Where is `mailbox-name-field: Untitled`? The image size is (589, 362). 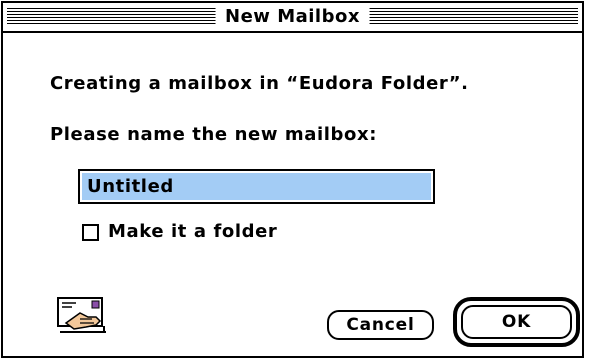 mailbox-name-field: Untitled is located at coordinates (256, 186).